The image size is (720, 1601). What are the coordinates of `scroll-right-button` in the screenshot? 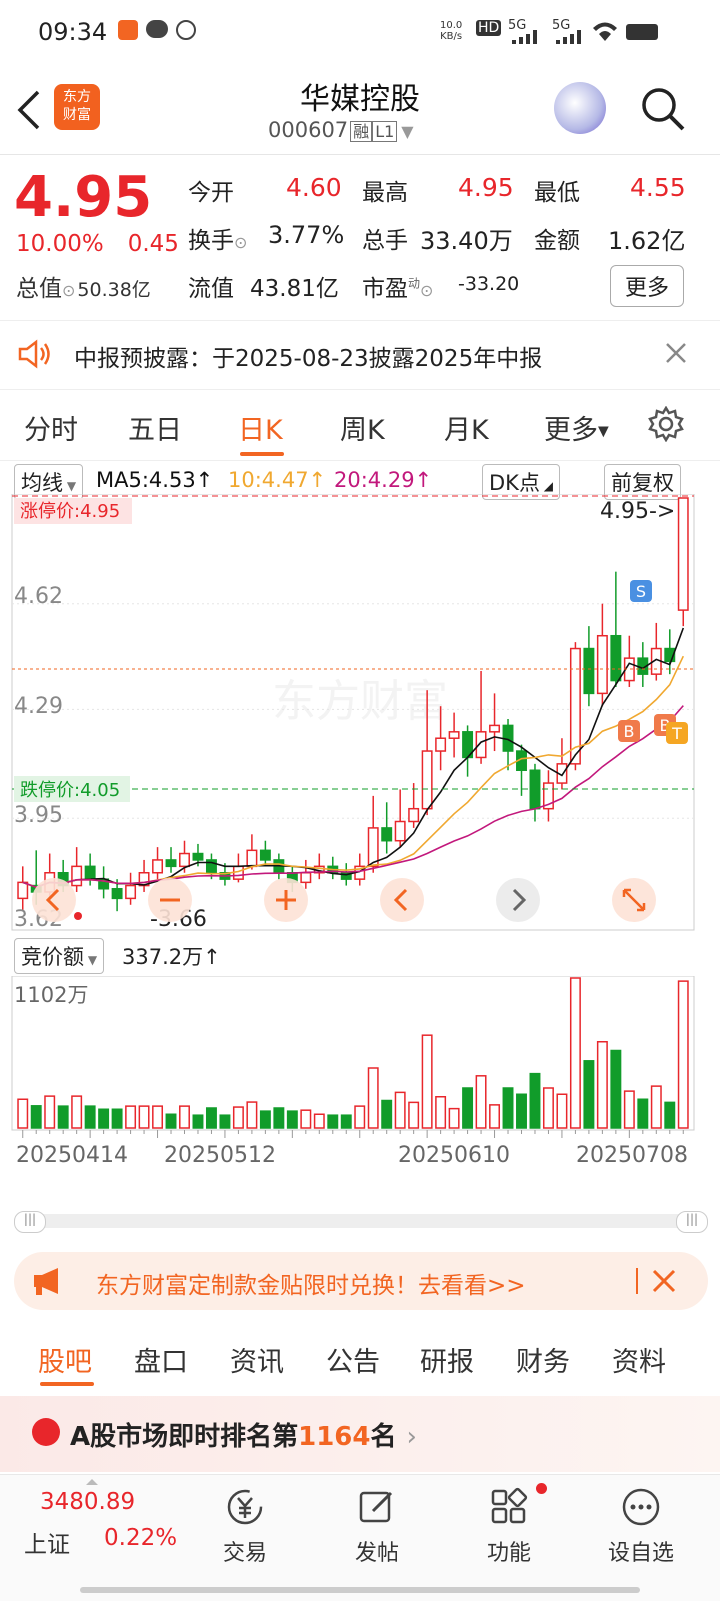 It's located at (518, 900).